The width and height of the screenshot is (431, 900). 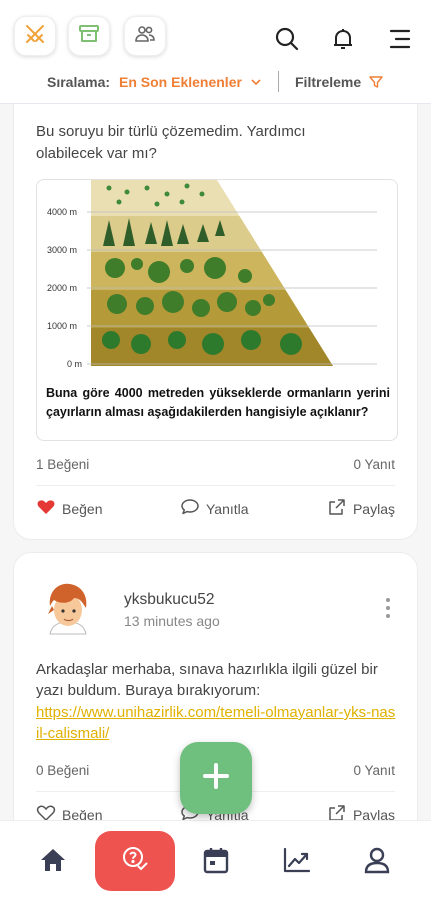 I want to click on more-options-icon, so click(x=388, y=608).